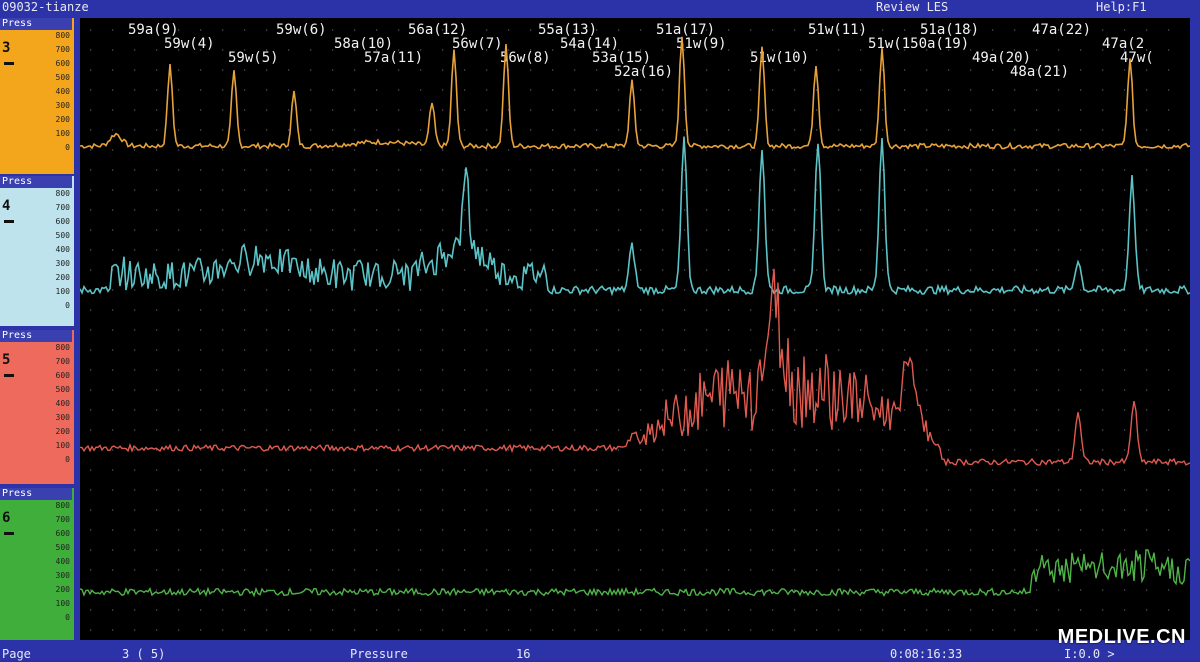 This screenshot has width=1200, height=662. What do you see at coordinates (6, 206) in the screenshot?
I see `channel-4-number: 4` at bounding box center [6, 206].